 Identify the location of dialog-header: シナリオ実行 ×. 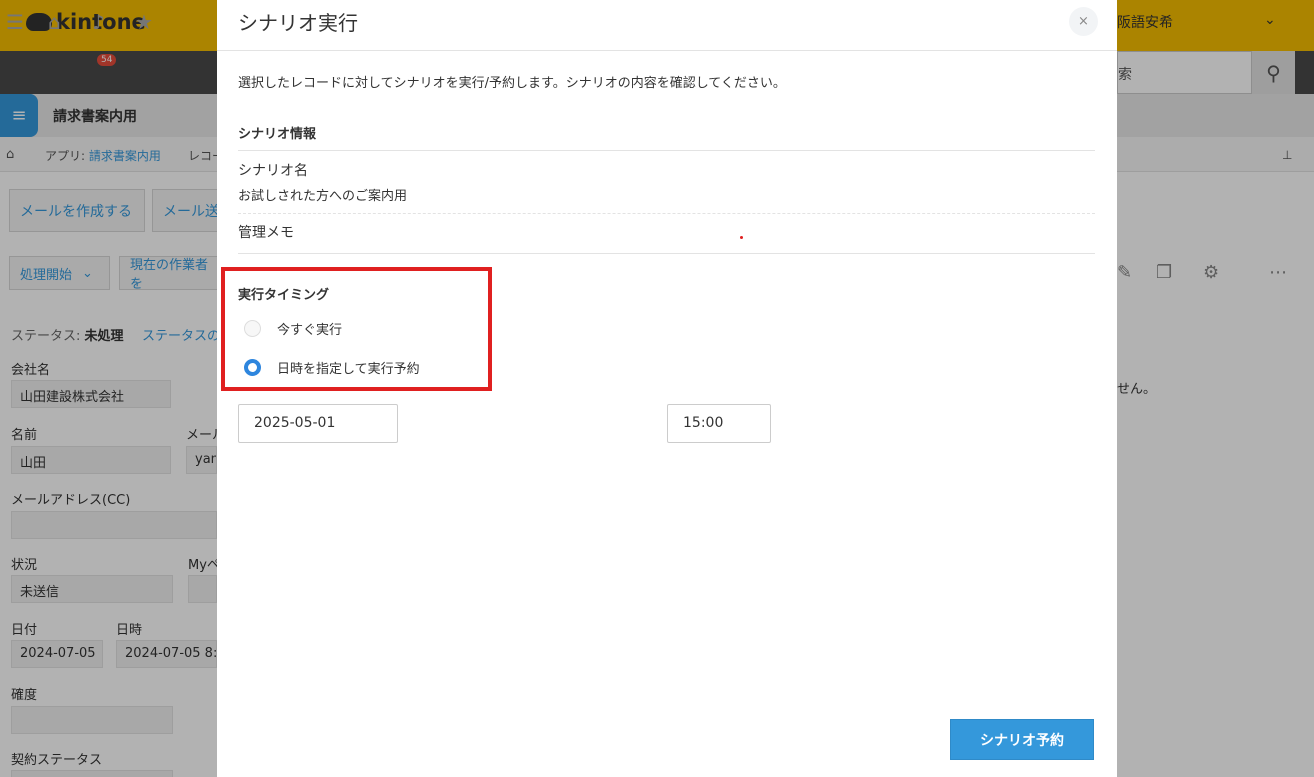
(667, 25).